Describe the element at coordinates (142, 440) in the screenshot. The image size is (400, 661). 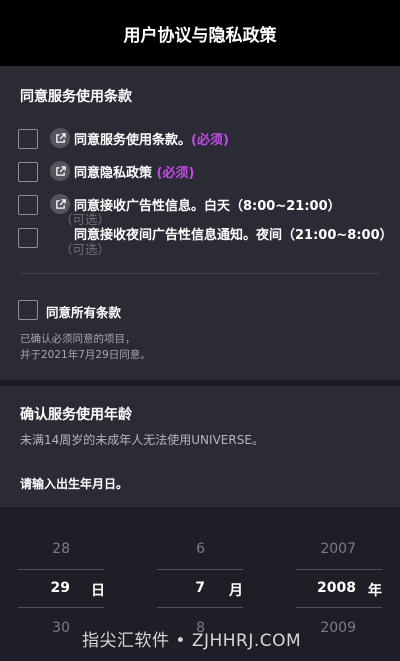
I see `age-restriction-text: 未满14周岁的未成年人无法使用UNIVERSE。` at that location.